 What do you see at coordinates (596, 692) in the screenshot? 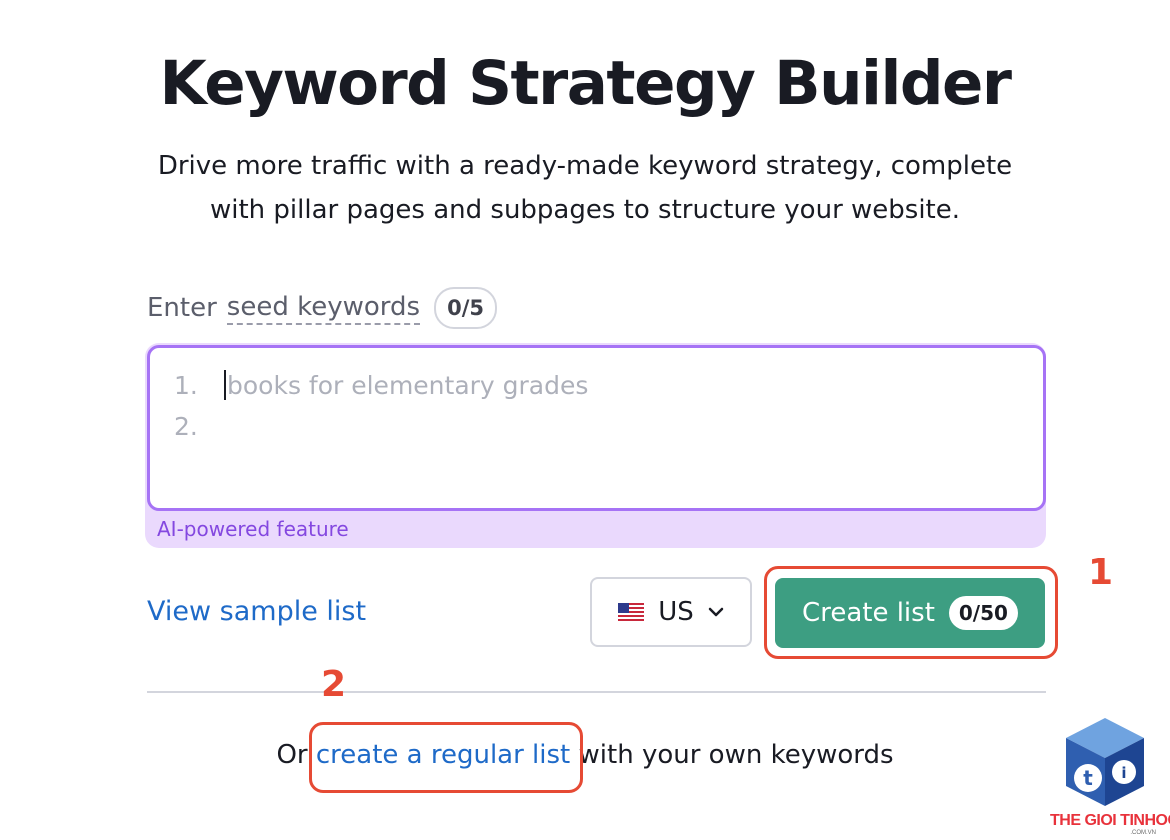
I see `divider` at bounding box center [596, 692].